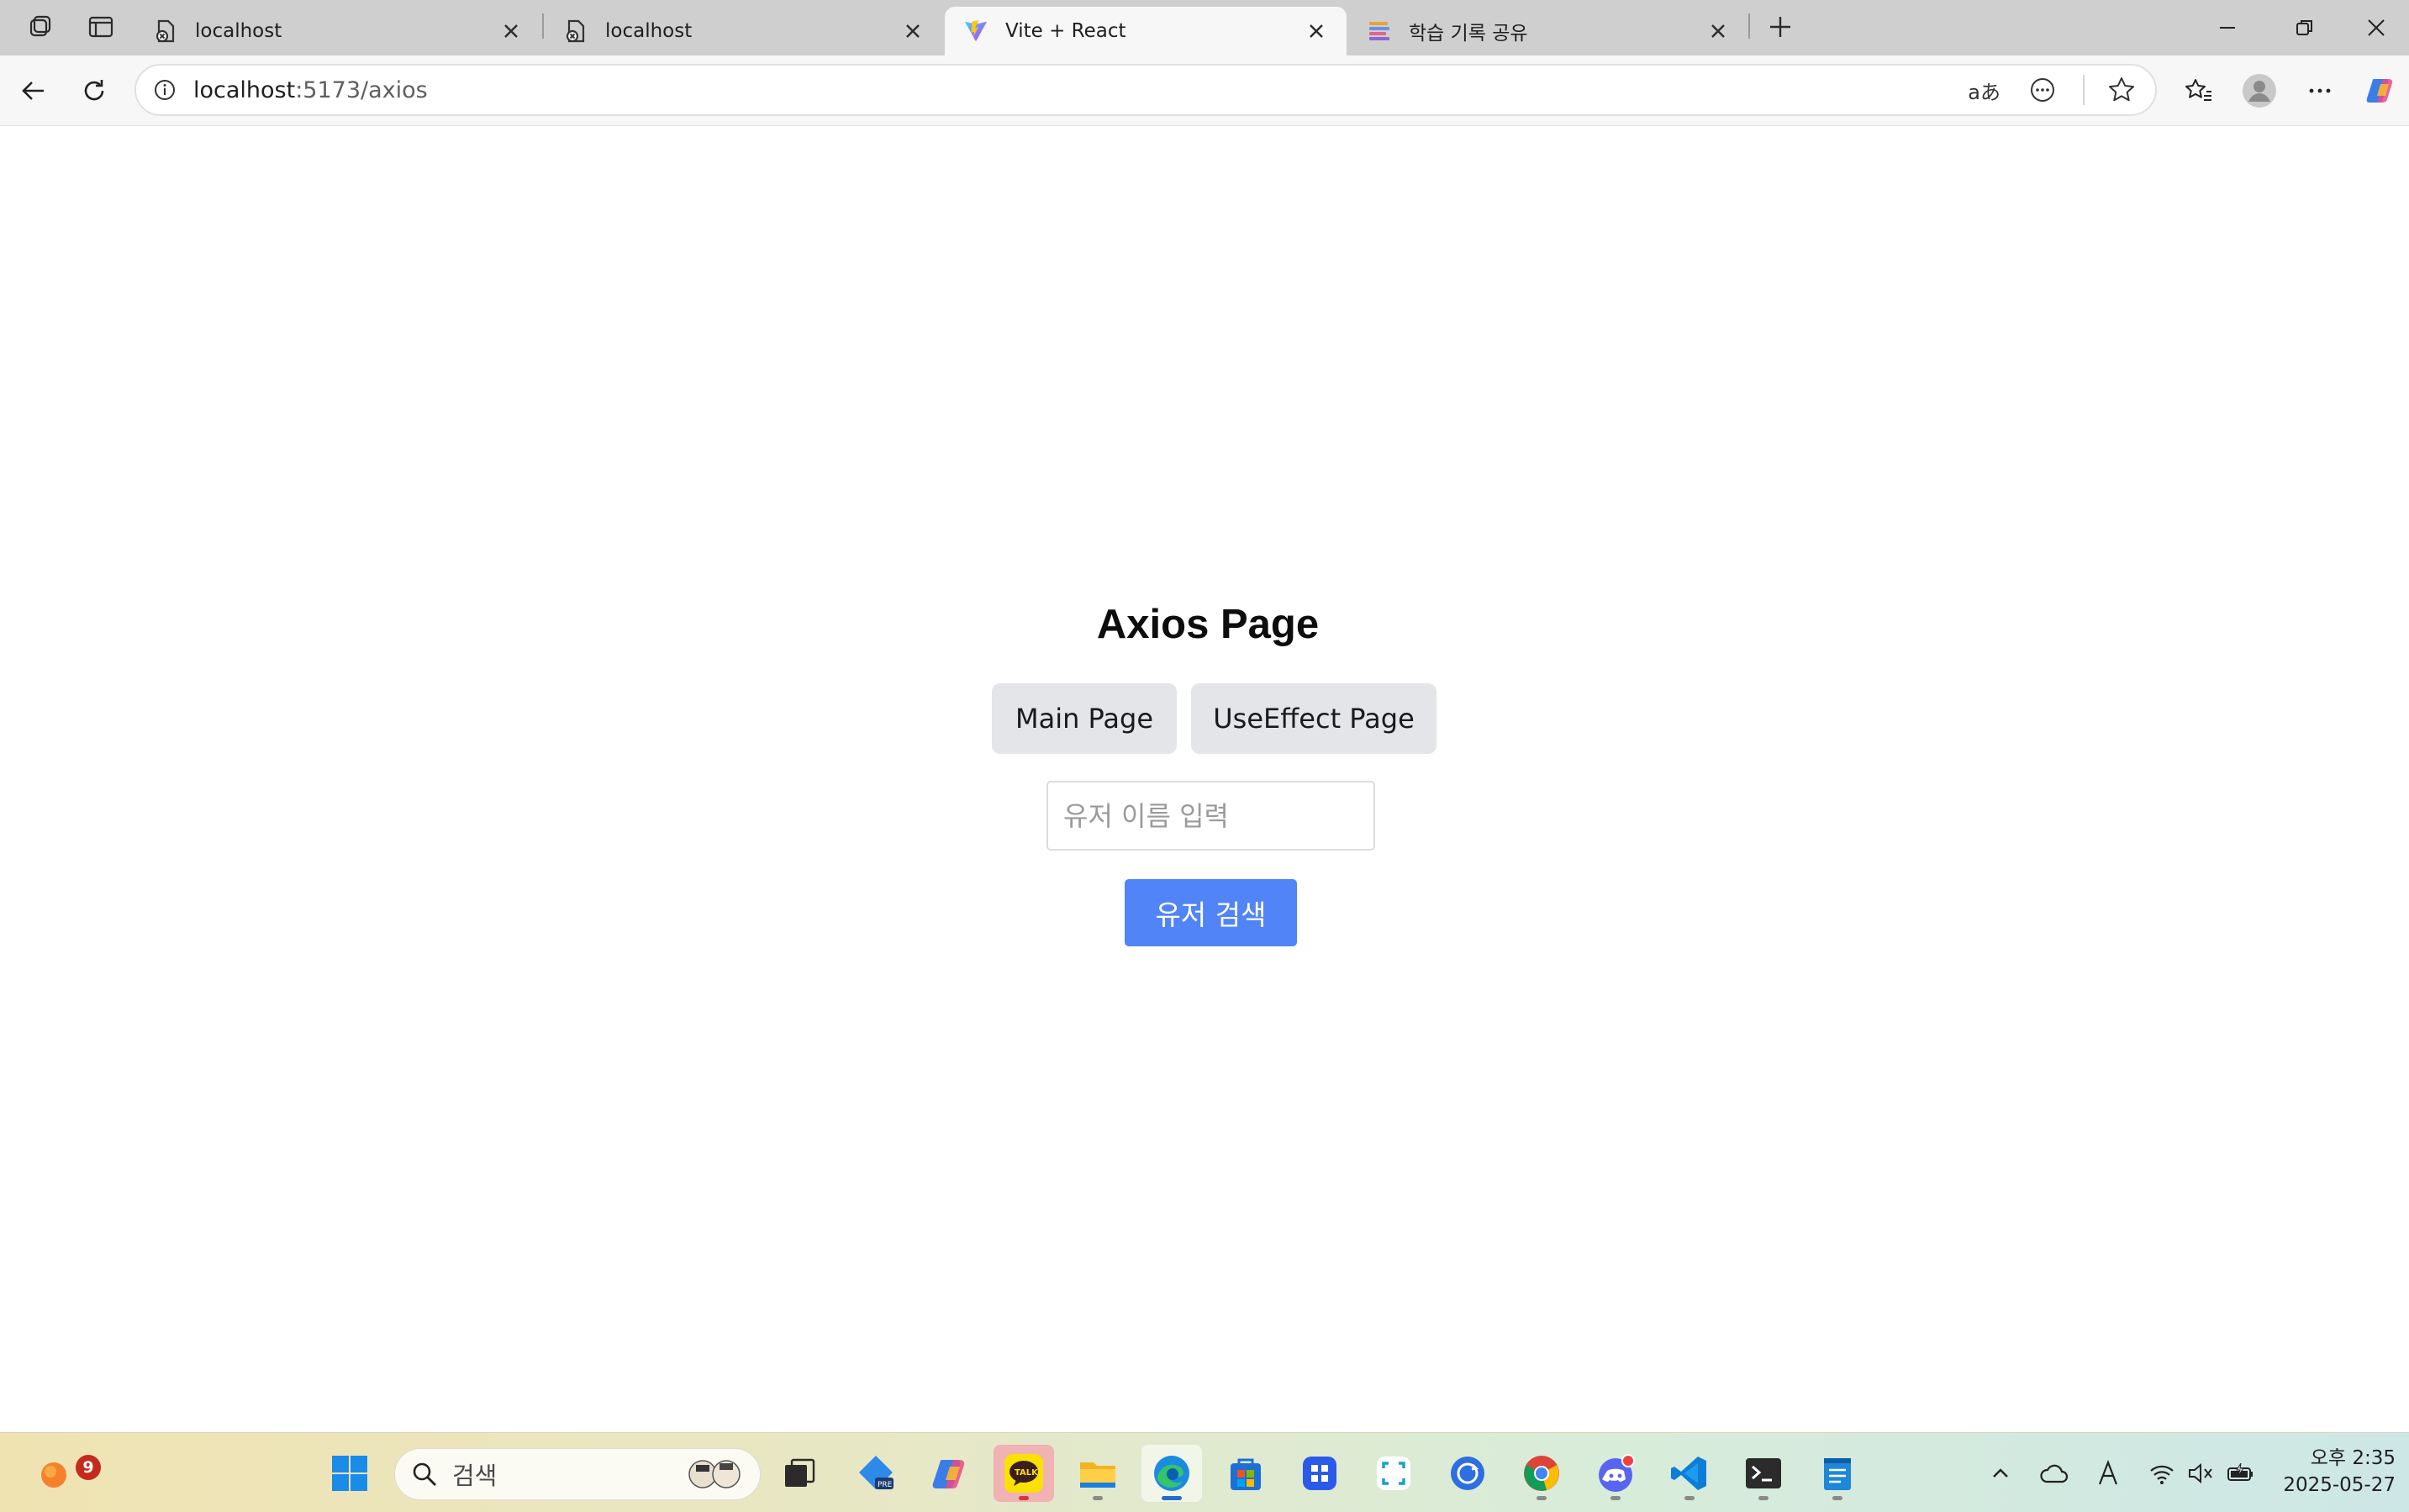  I want to click on favorites-button, so click(2199, 91).